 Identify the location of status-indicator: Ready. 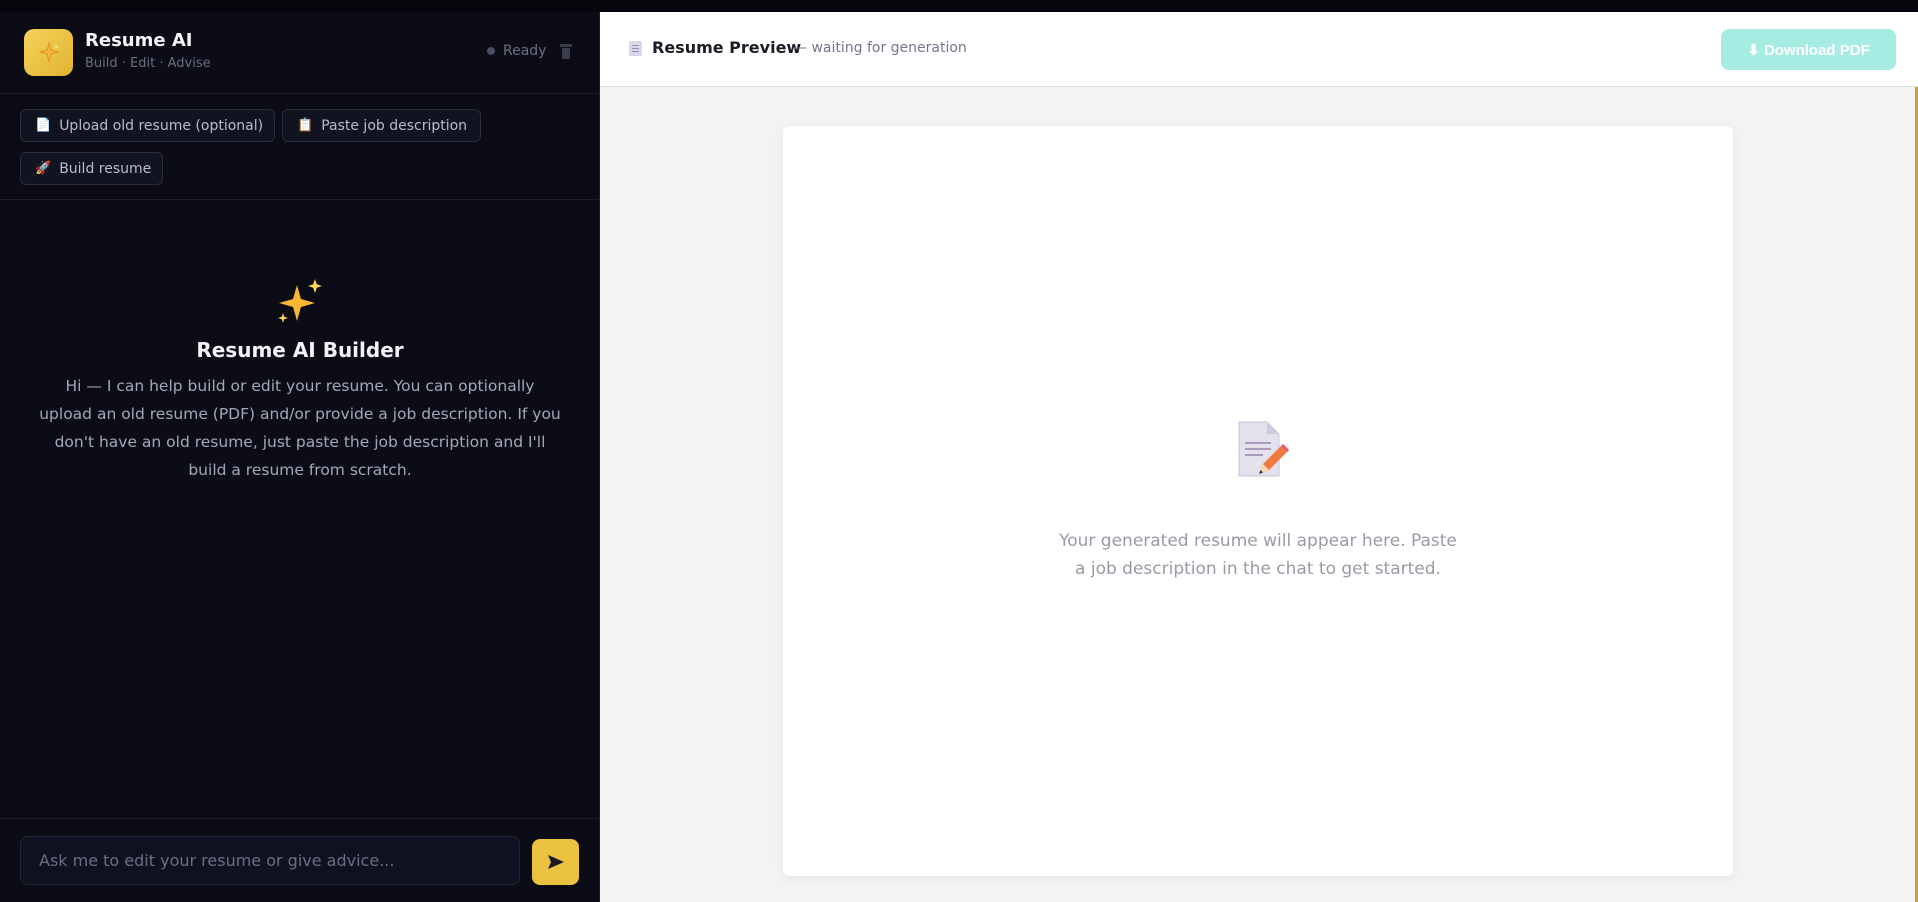
(516, 51).